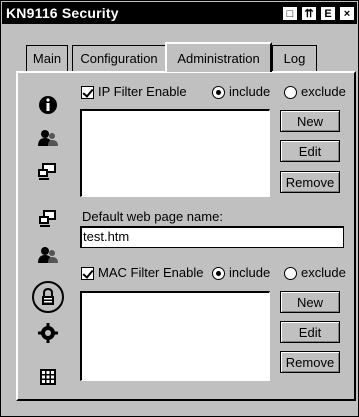 The height and width of the screenshot is (417, 359). What do you see at coordinates (142, 91) in the screenshot?
I see `ip-filter-label: IP Filter Enable` at bounding box center [142, 91].